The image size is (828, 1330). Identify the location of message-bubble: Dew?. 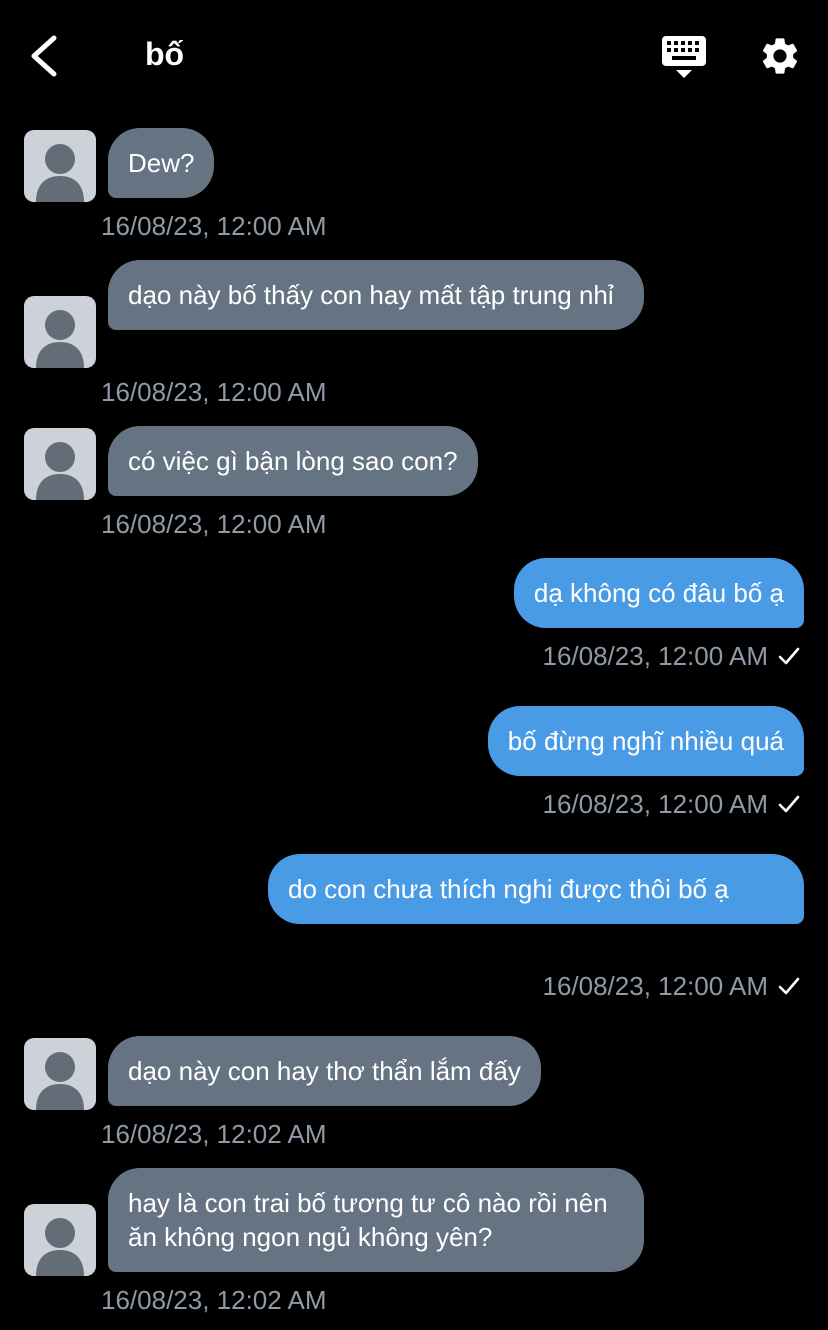
(161, 163).